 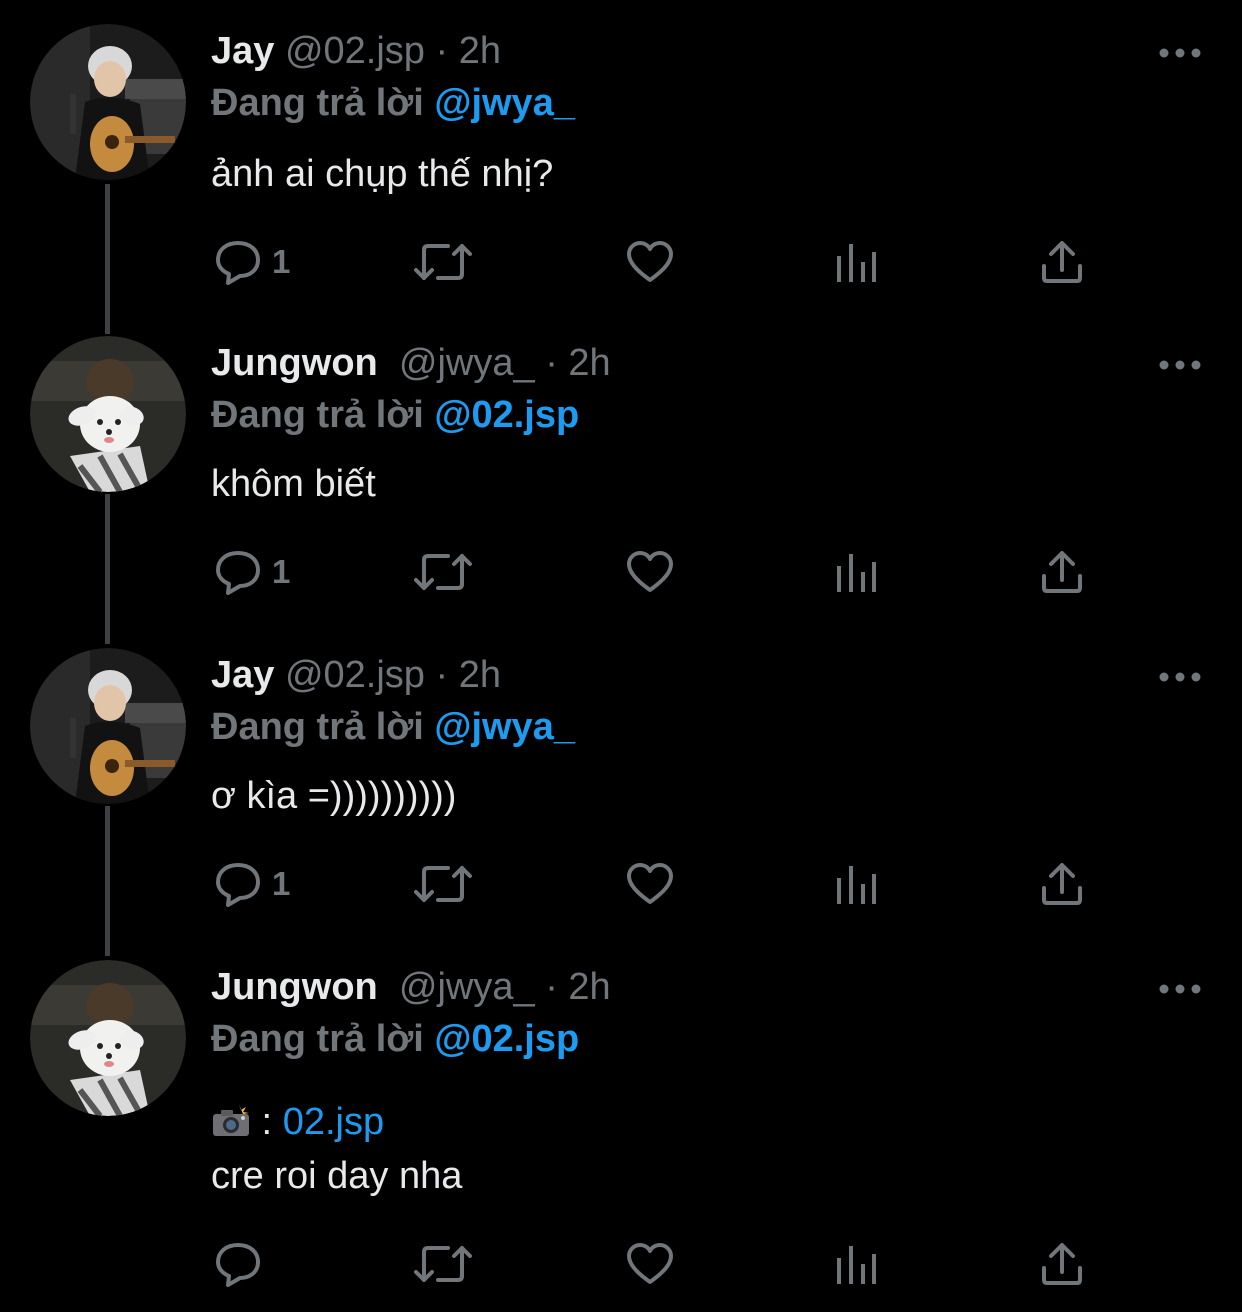 I want to click on tweet-text: ảnh ai chụp thế nhị?, so click(x=382, y=174).